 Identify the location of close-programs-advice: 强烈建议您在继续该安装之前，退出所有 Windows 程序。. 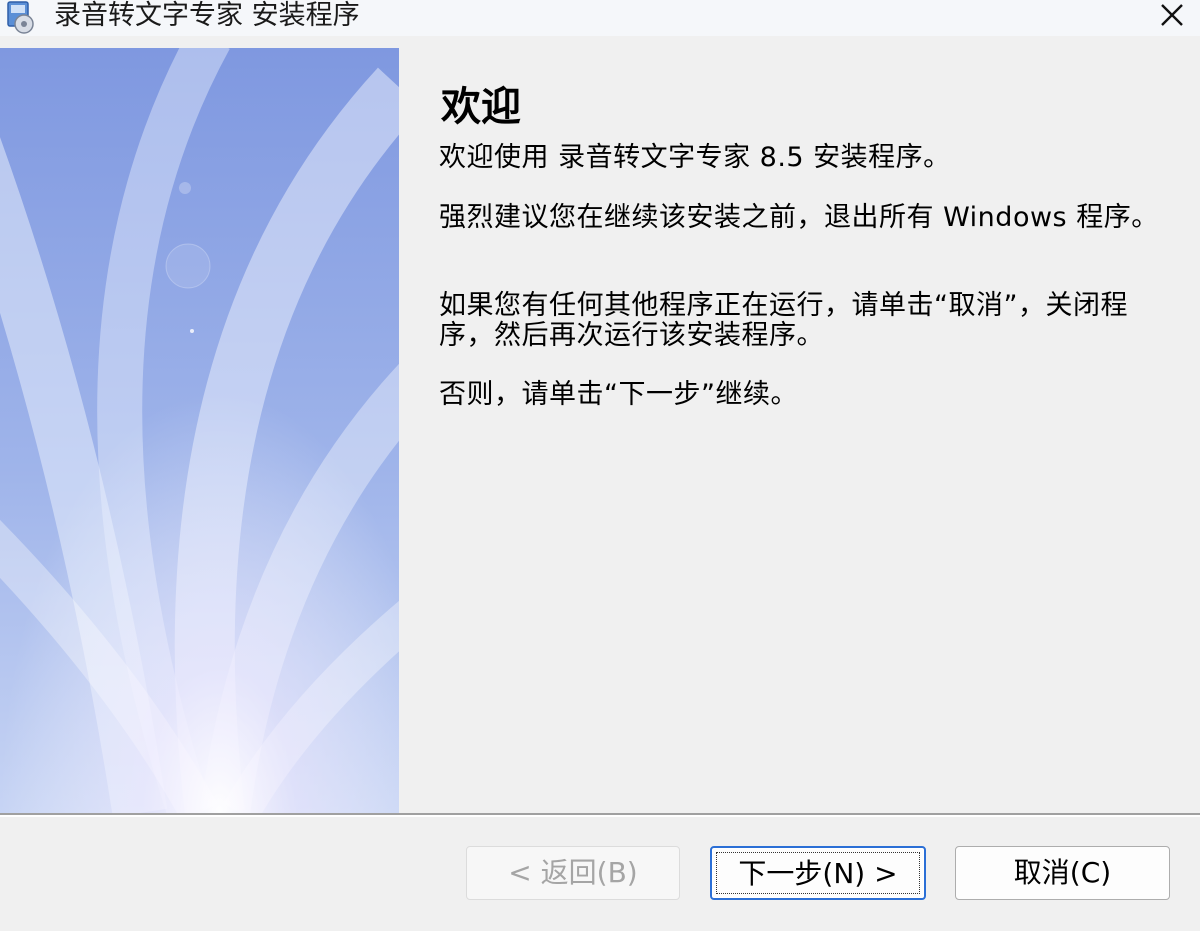
(799, 217).